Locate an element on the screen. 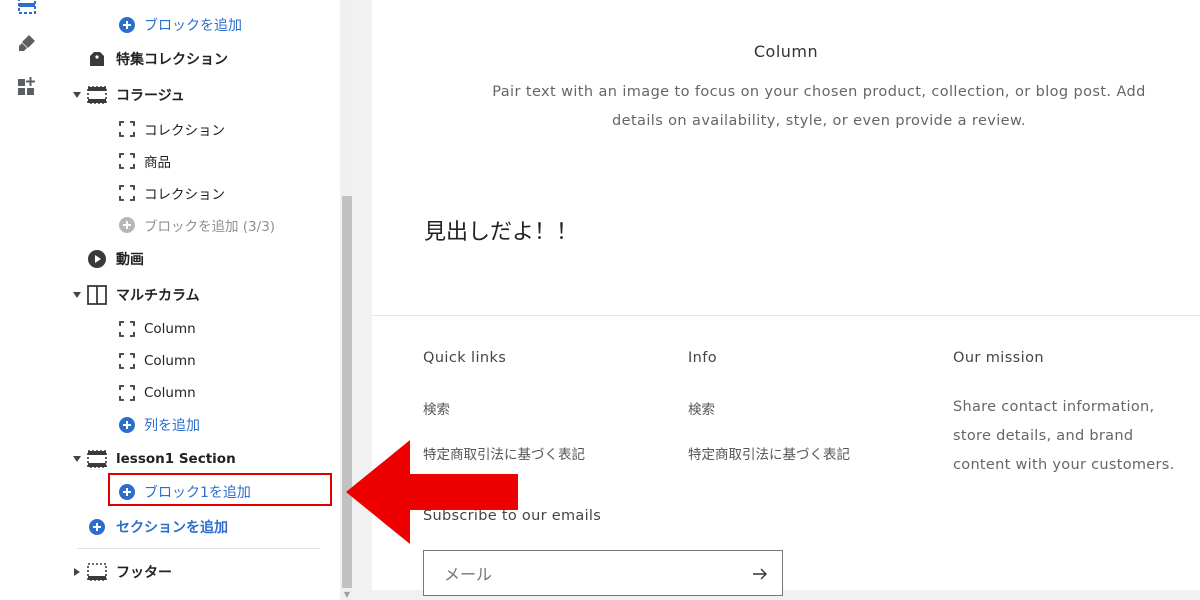  play-icon is located at coordinates (97, 259).